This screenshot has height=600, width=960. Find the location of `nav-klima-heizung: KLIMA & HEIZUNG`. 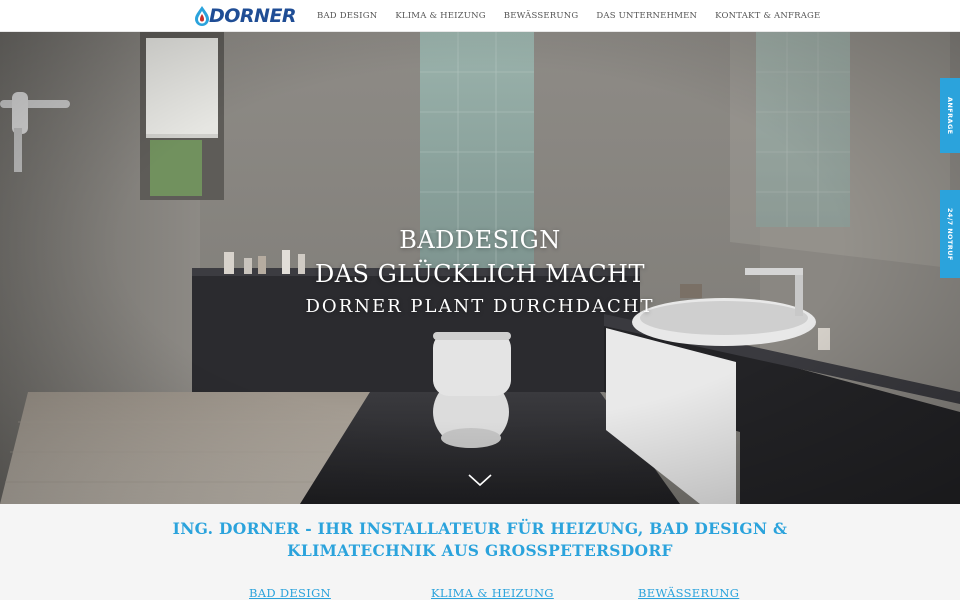

nav-klima-heizung: KLIMA & HEIZUNG is located at coordinates (440, 16).